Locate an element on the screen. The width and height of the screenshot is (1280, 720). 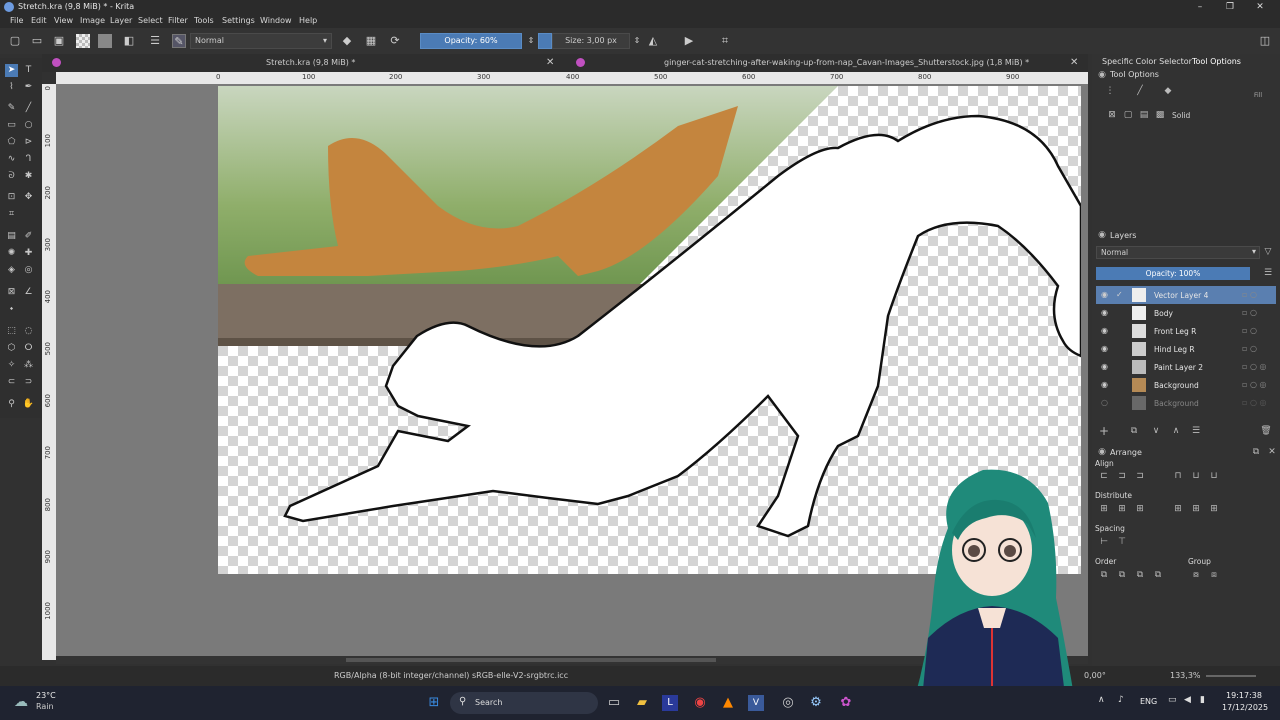
gradient-tool-icon: ▤ is located at coordinates (11, 236).